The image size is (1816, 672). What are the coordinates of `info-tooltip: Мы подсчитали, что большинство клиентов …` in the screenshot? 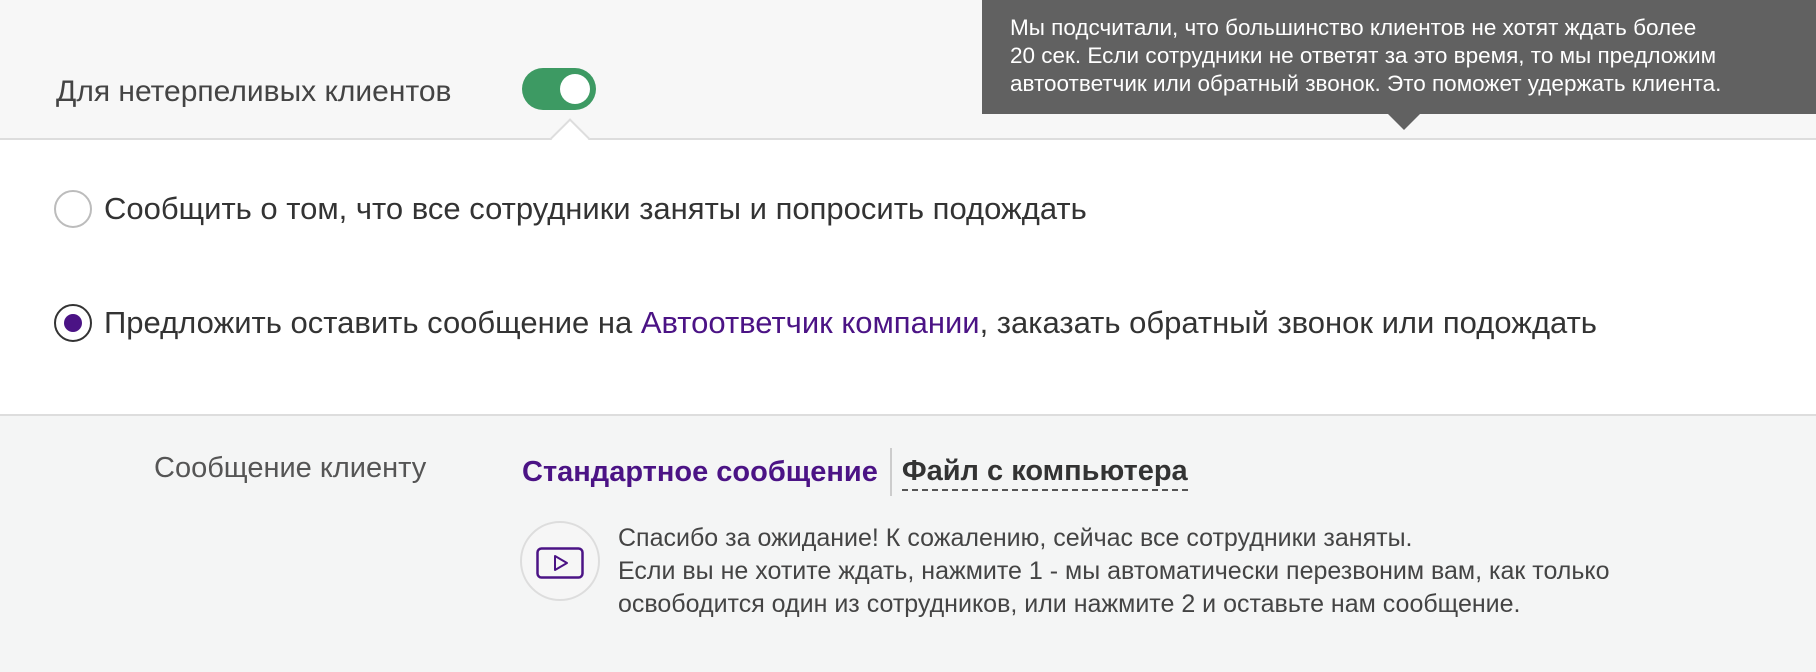 It's located at (1399, 57).